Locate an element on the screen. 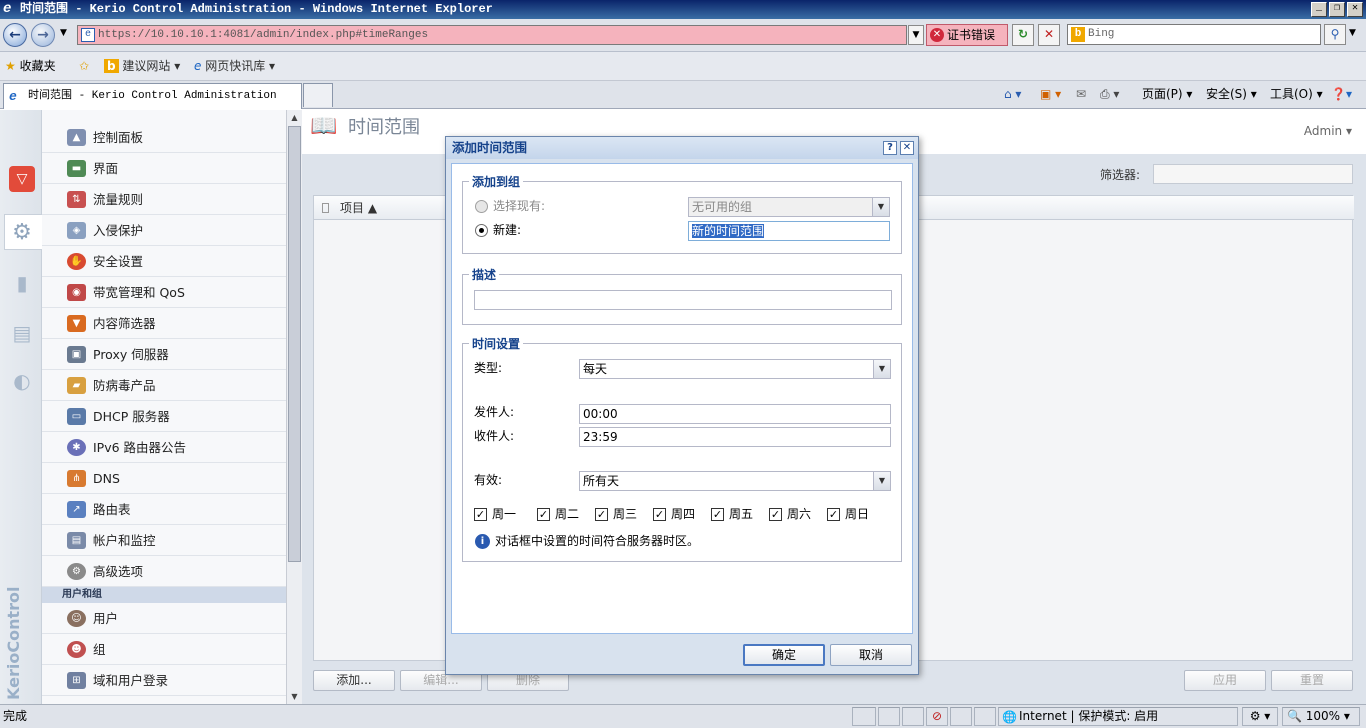 This screenshot has height=728, width=1366. menu-item-traffic-rules: ⇅ 流量规则 is located at coordinates (164, 199).